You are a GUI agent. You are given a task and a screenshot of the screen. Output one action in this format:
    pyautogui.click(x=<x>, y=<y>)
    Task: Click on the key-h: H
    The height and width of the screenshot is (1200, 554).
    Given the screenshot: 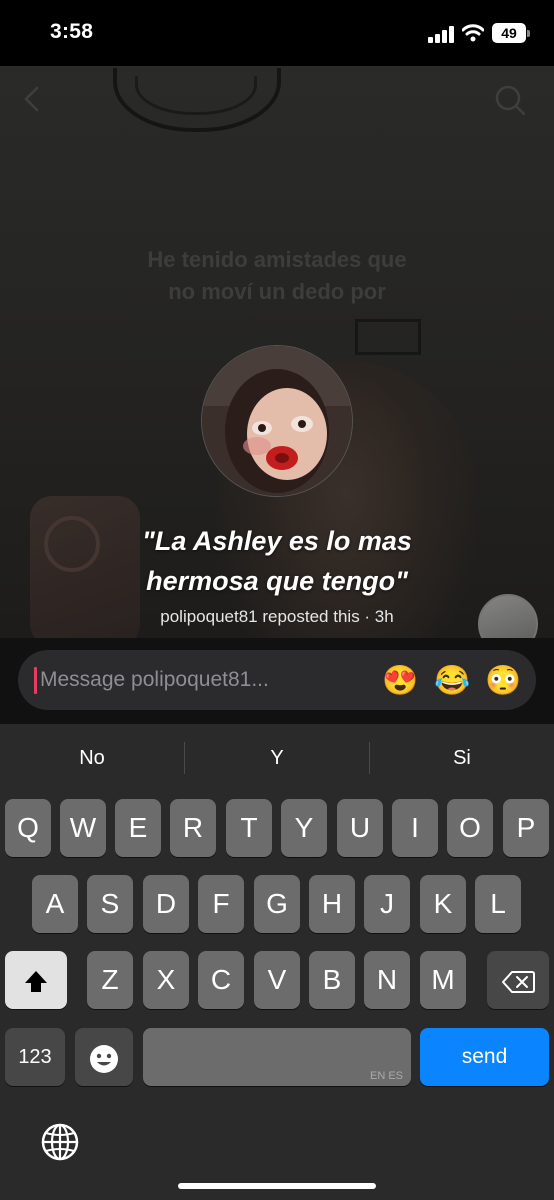 What is the action you would take?
    pyautogui.click(x=332, y=904)
    